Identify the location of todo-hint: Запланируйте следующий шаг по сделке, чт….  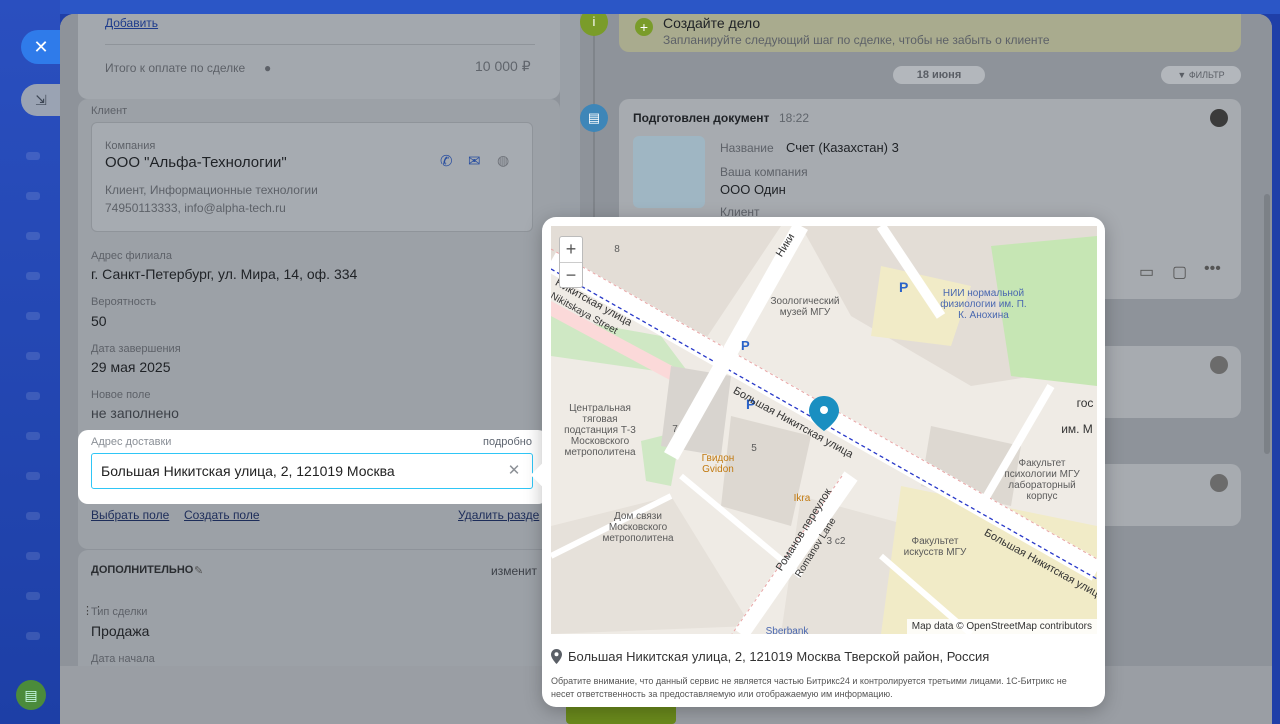
(856, 40).